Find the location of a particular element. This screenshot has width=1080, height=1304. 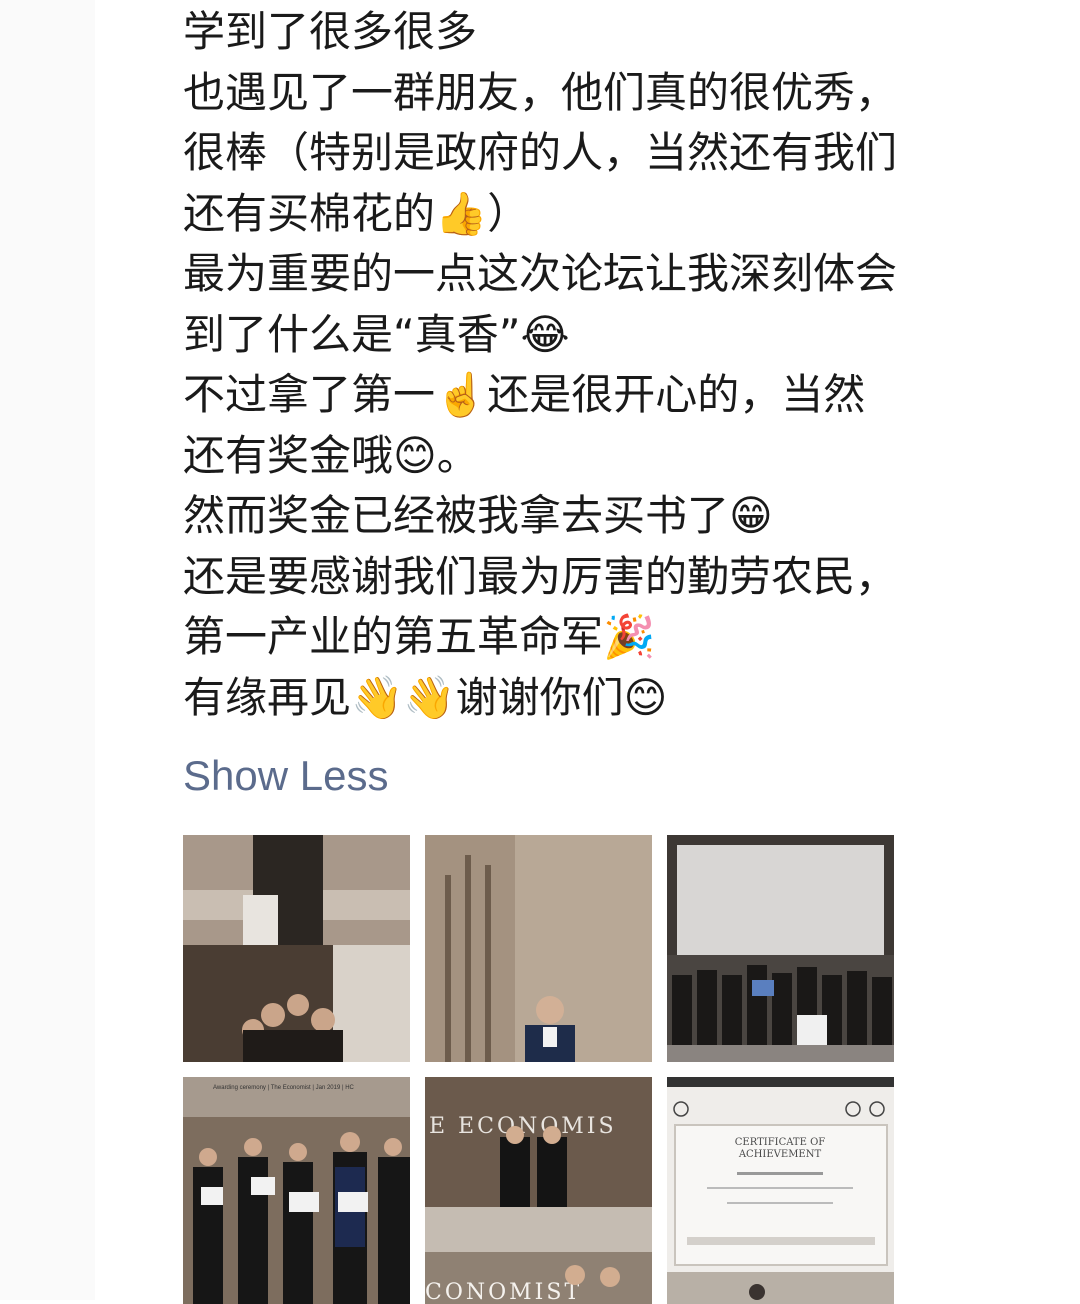

photo-thumbnail-5: E ECONOMIS CONOMIST is located at coordinates (538, 1190).